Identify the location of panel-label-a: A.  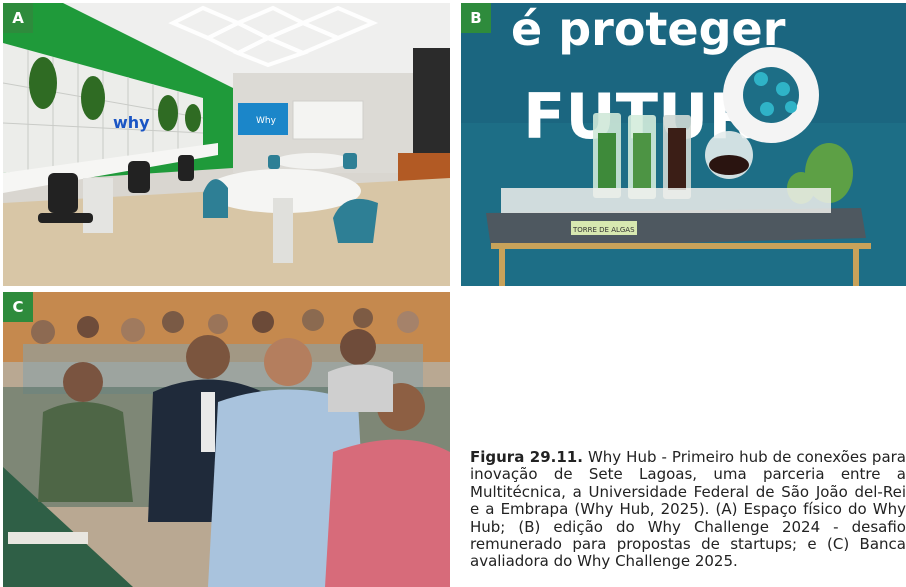
(18, 18).